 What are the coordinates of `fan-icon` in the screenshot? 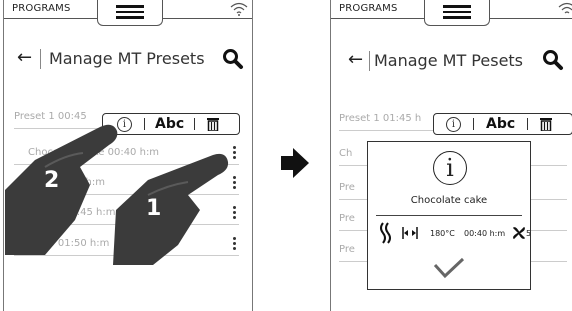 It's located at (519, 233).